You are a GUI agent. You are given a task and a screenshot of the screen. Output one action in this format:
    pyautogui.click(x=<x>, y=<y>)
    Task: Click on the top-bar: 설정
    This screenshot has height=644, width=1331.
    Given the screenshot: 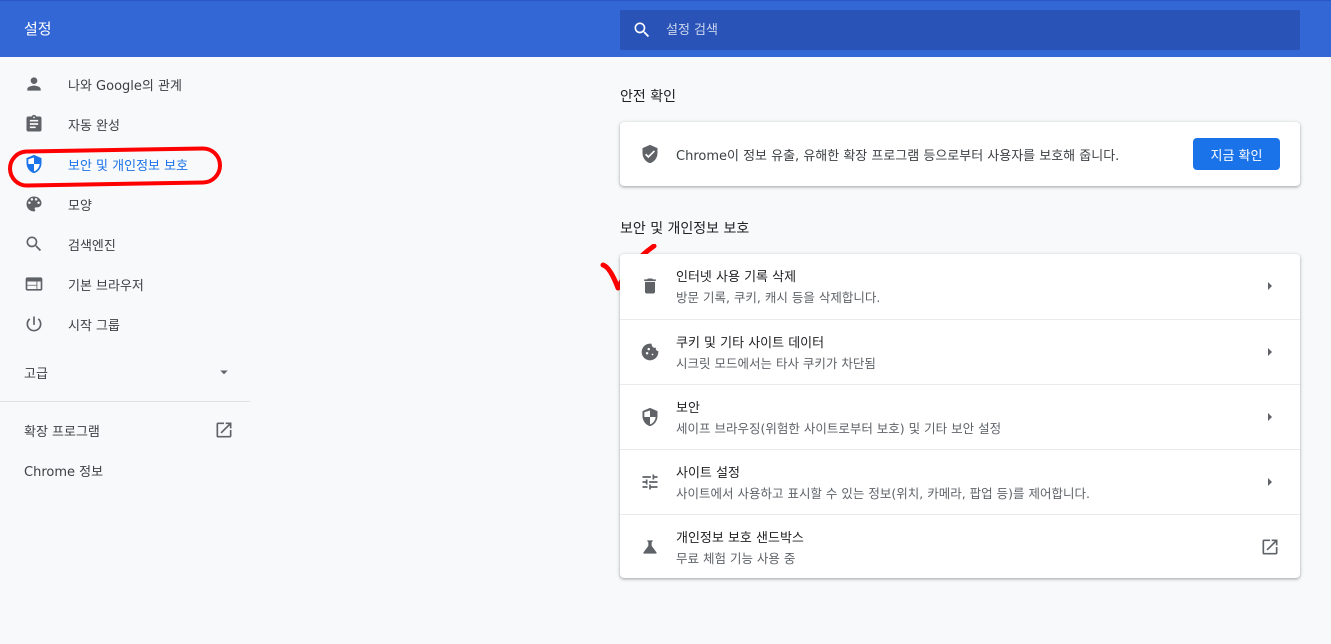 What is the action you would take?
    pyautogui.click(x=665, y=28)
    